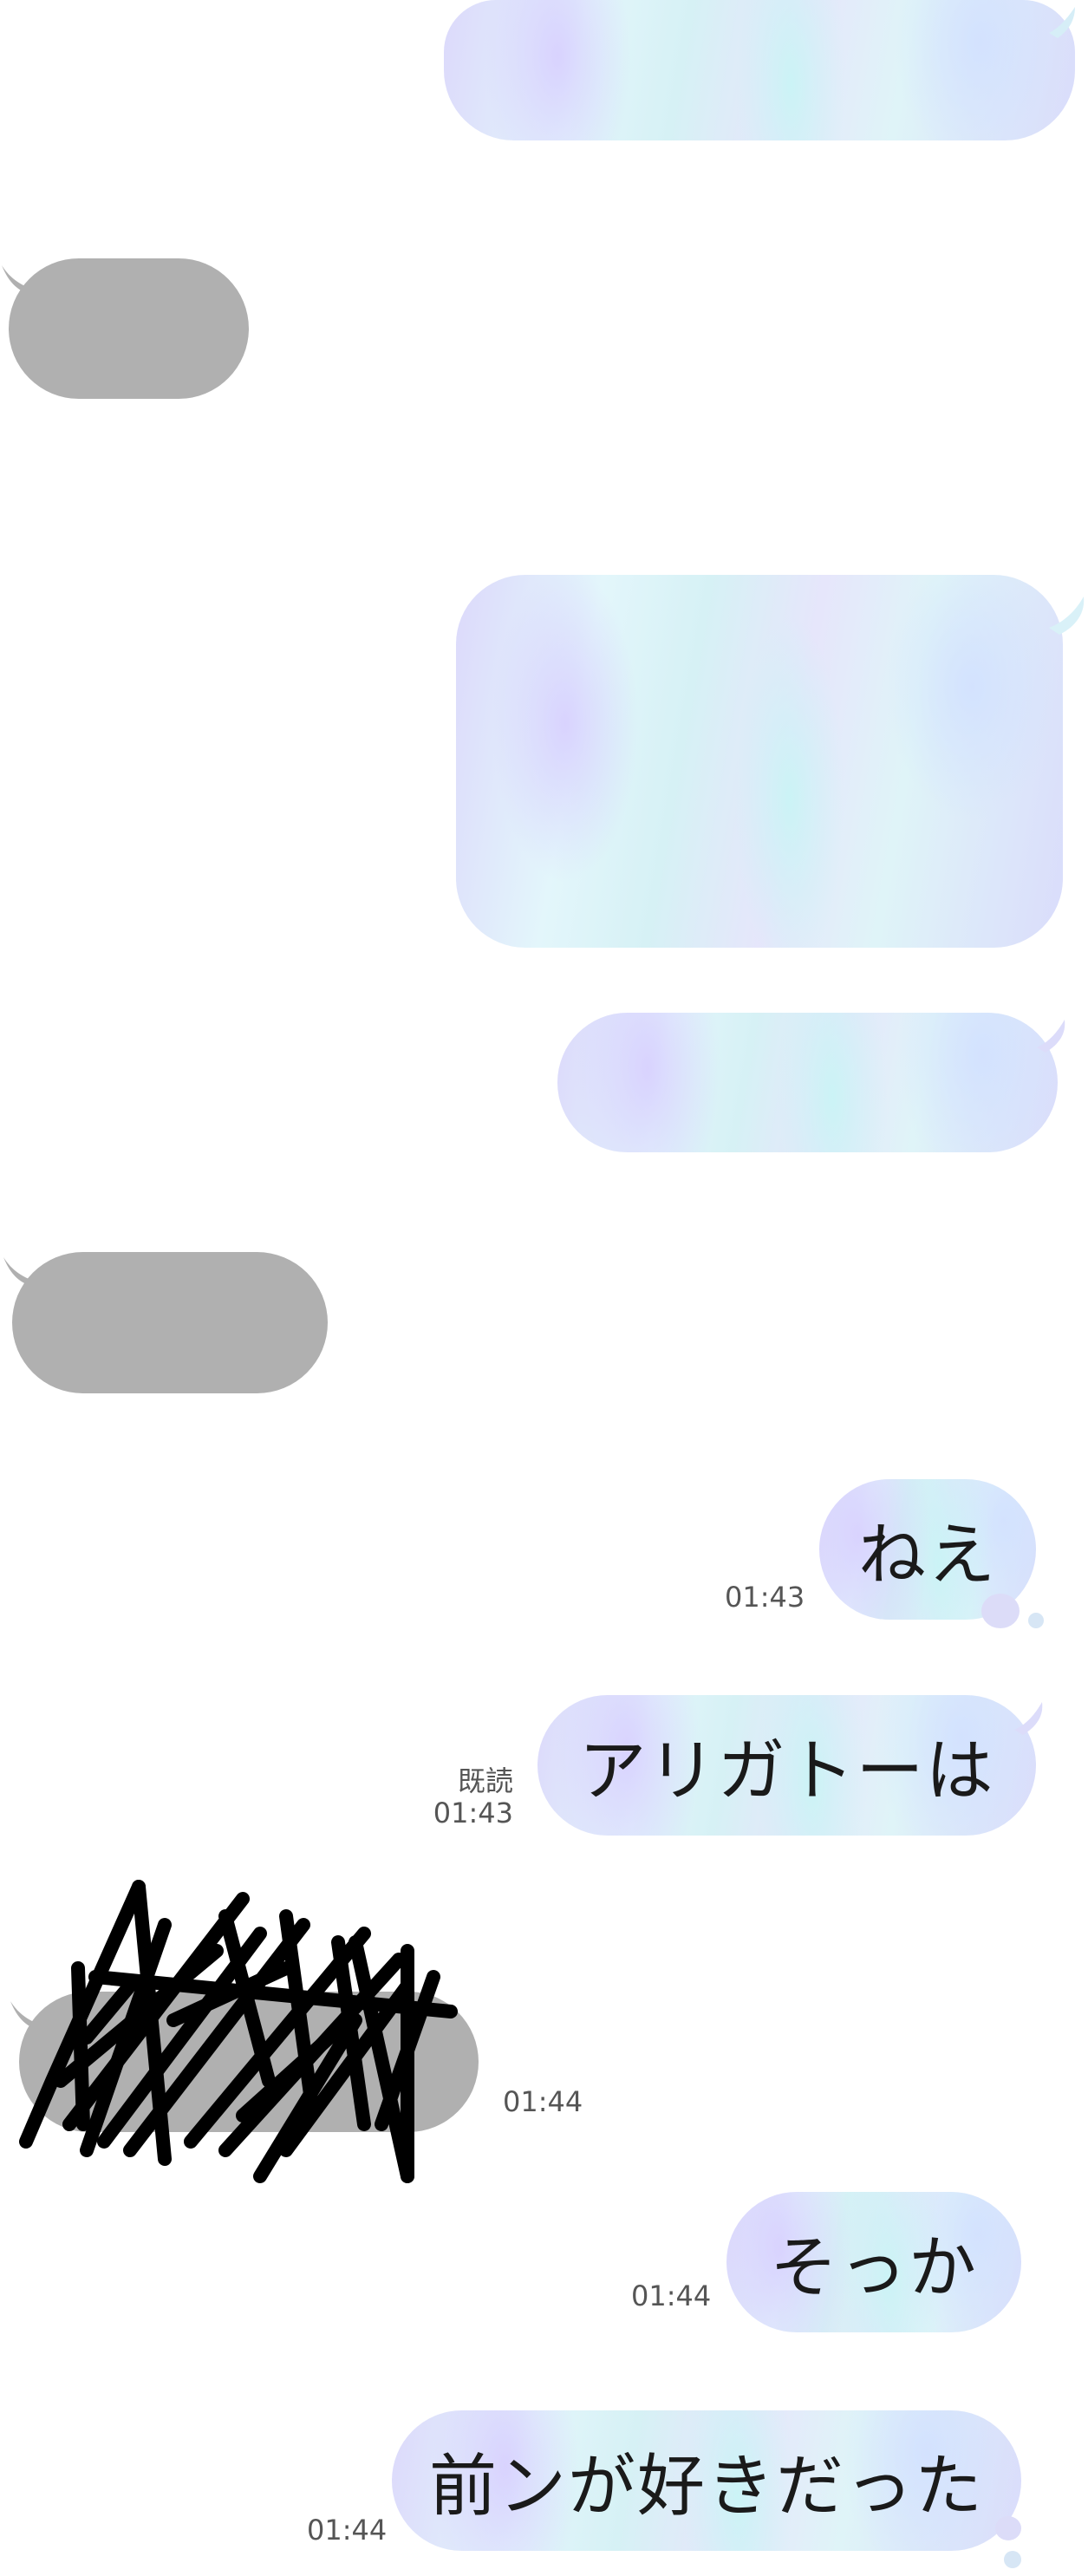 This screenshot has width=1088, height=2576. What do you see at coordinates (706, 2487) in the screenshot?
I see `message-text: 前ンが好きだった` at bounding box center [706, 2487].